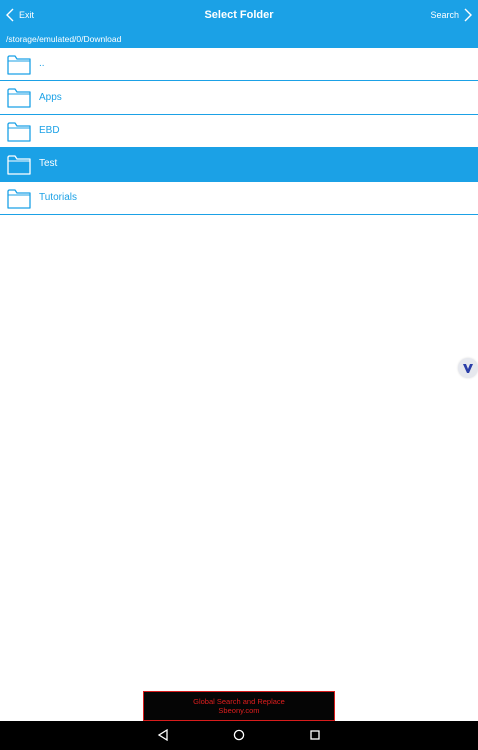  Describe the element at coordinates (58, 197) in the screenshot. I see `folder-name: Tutorials` at that location.